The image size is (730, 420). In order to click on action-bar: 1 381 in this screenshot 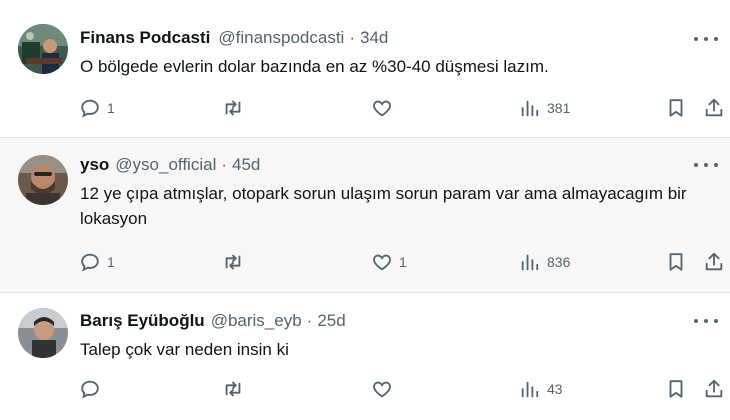, I will do `click(365, 108)`.